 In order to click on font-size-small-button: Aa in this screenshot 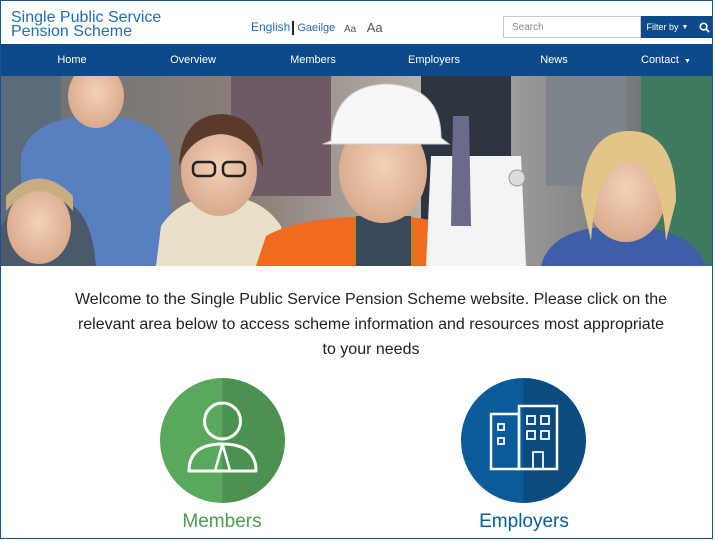, I will do `click(350, 29)`.